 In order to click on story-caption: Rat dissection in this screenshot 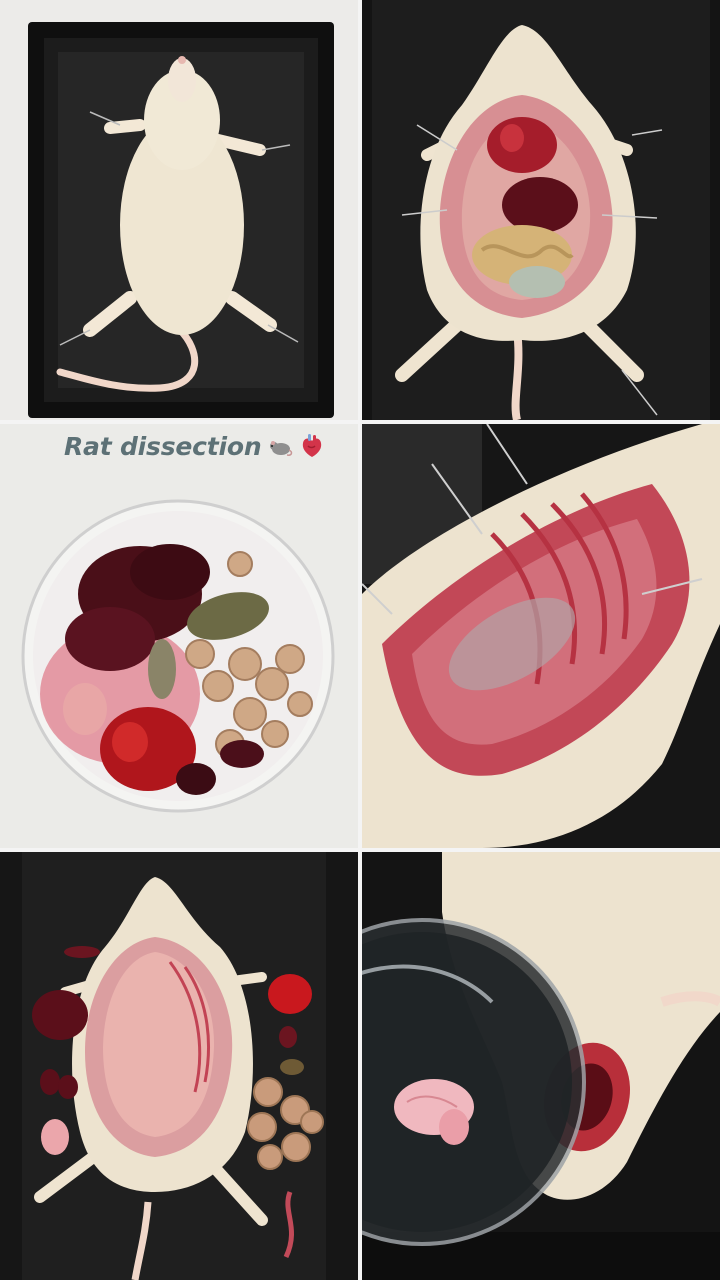, I will do `click(194, 446)`.